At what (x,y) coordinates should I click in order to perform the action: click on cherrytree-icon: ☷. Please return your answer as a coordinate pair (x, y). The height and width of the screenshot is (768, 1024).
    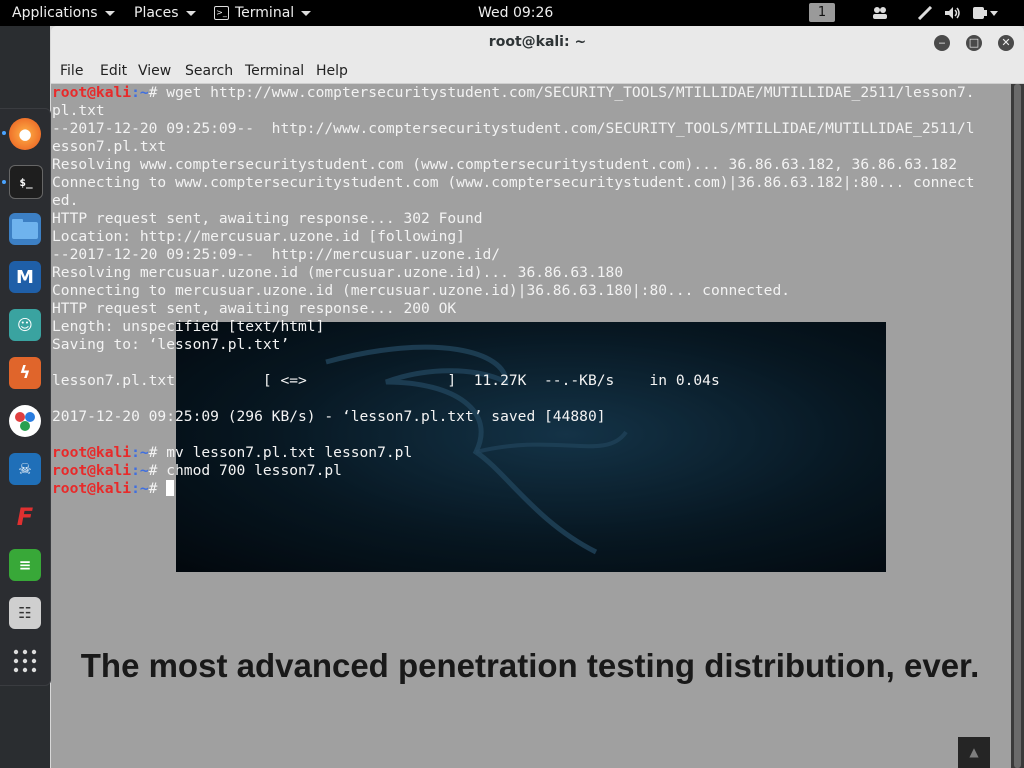
    Looking at the image, I should click on (25, 613).